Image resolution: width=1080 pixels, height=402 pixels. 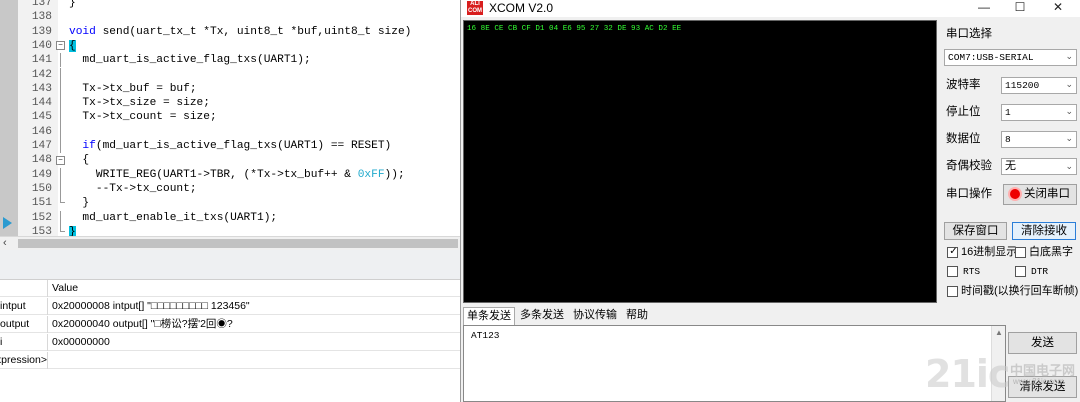 What do you see at coordinates (173, 218) in the screenshot?
I see `code-text: md_uart_enable_it_txs(UART1);` at bounding box center [173, 218].